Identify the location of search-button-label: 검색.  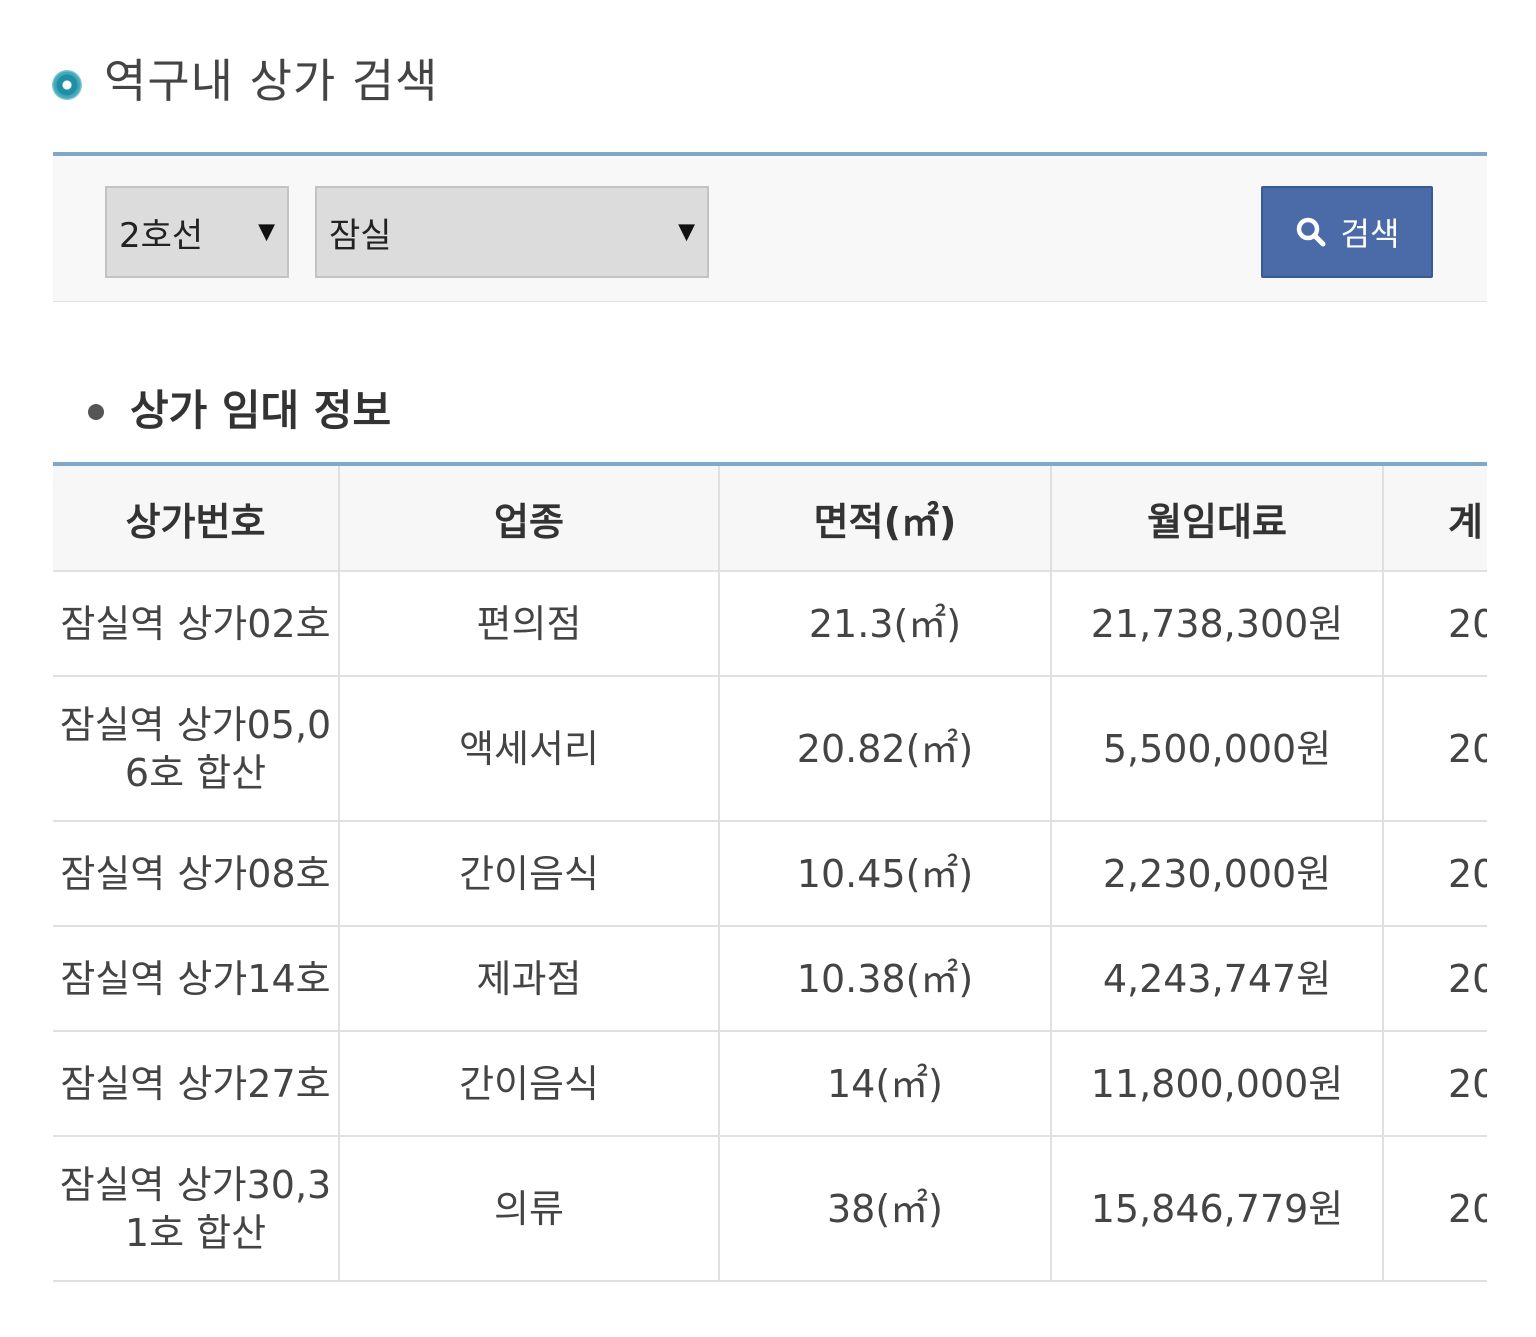
(1370, 234).